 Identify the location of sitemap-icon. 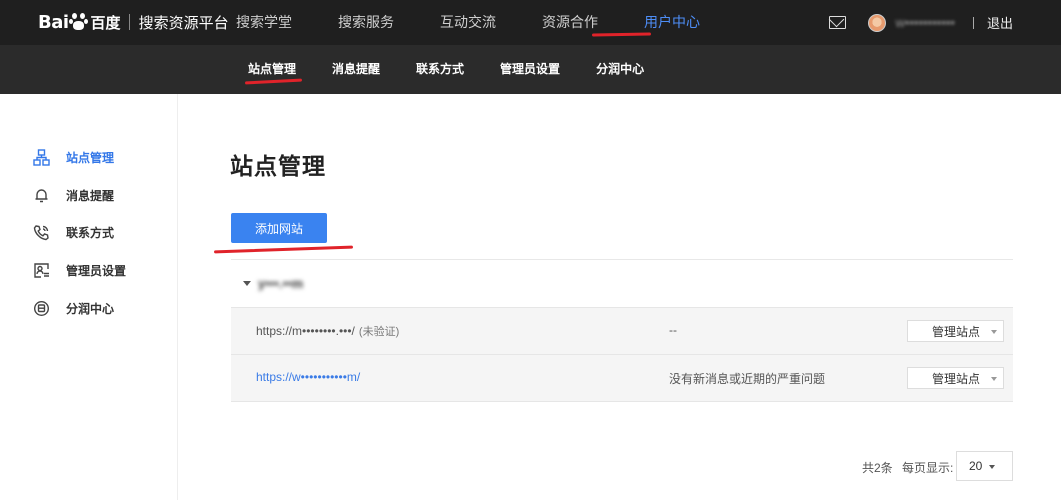
(41, 157).